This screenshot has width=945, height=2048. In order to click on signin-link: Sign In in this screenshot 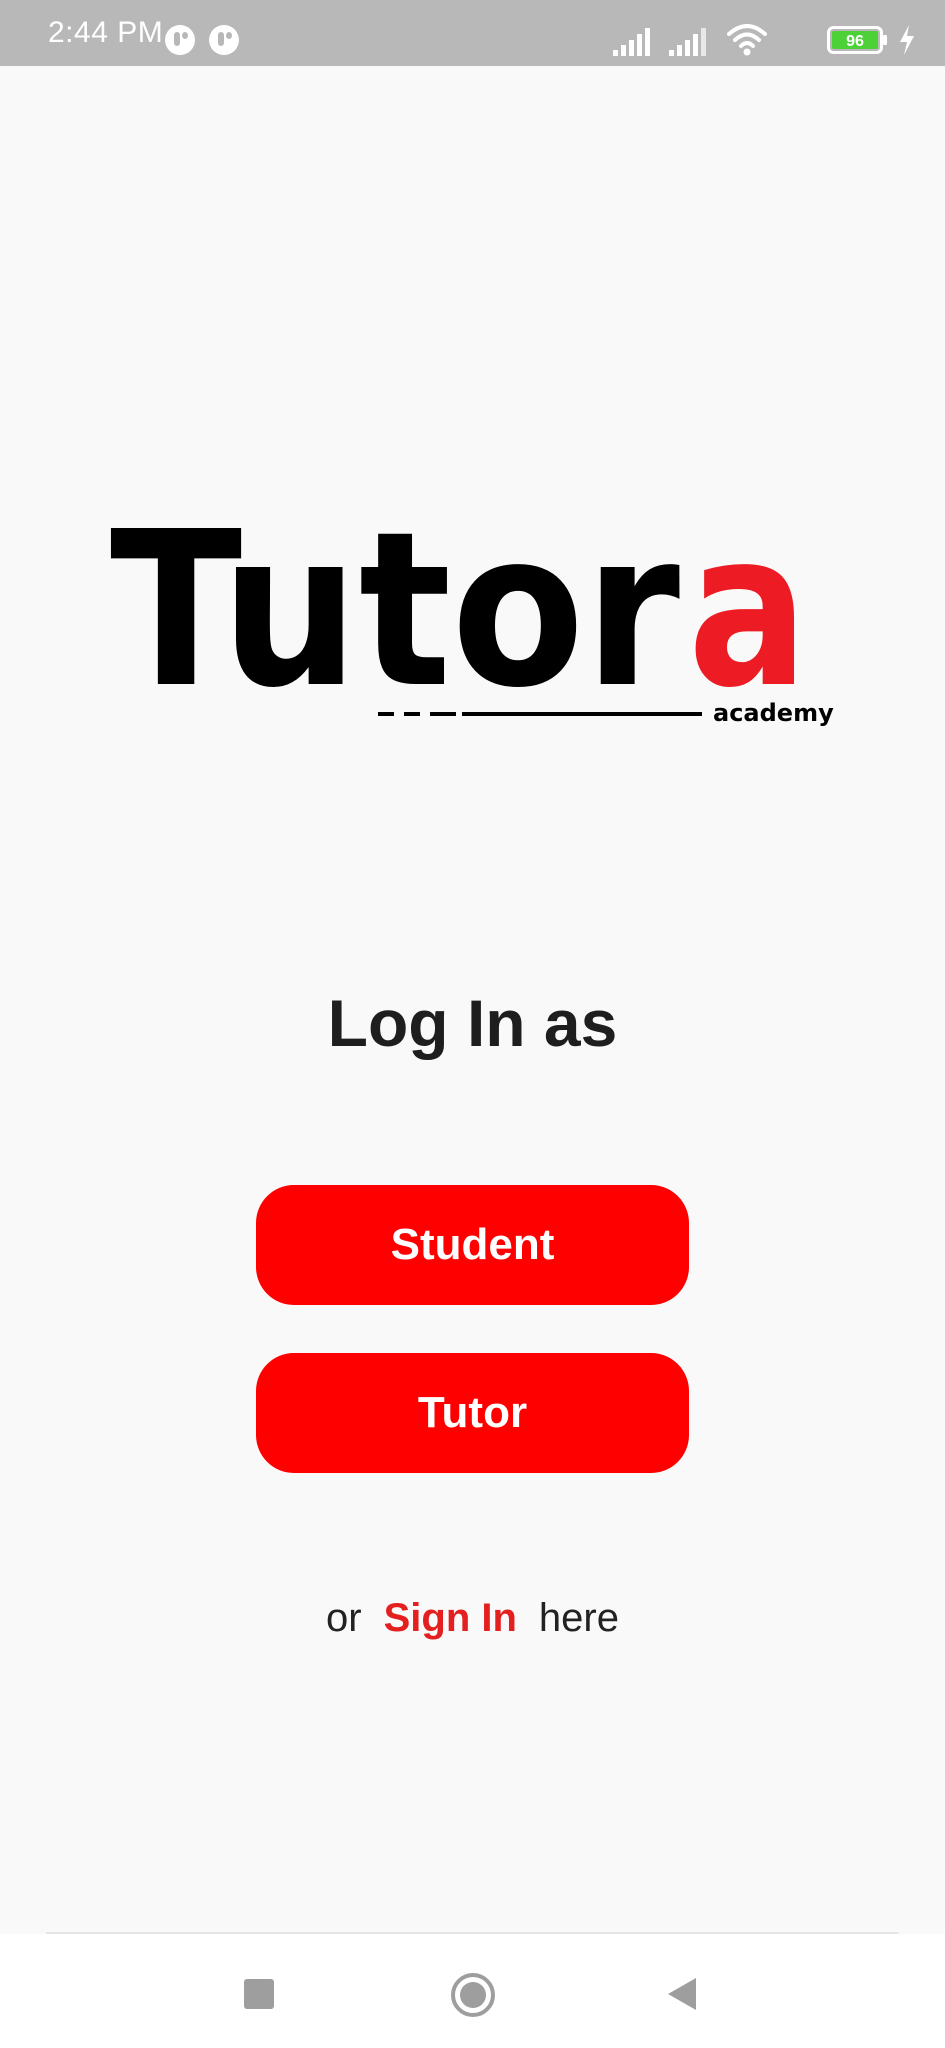, I will do `click(450, 1618)`.